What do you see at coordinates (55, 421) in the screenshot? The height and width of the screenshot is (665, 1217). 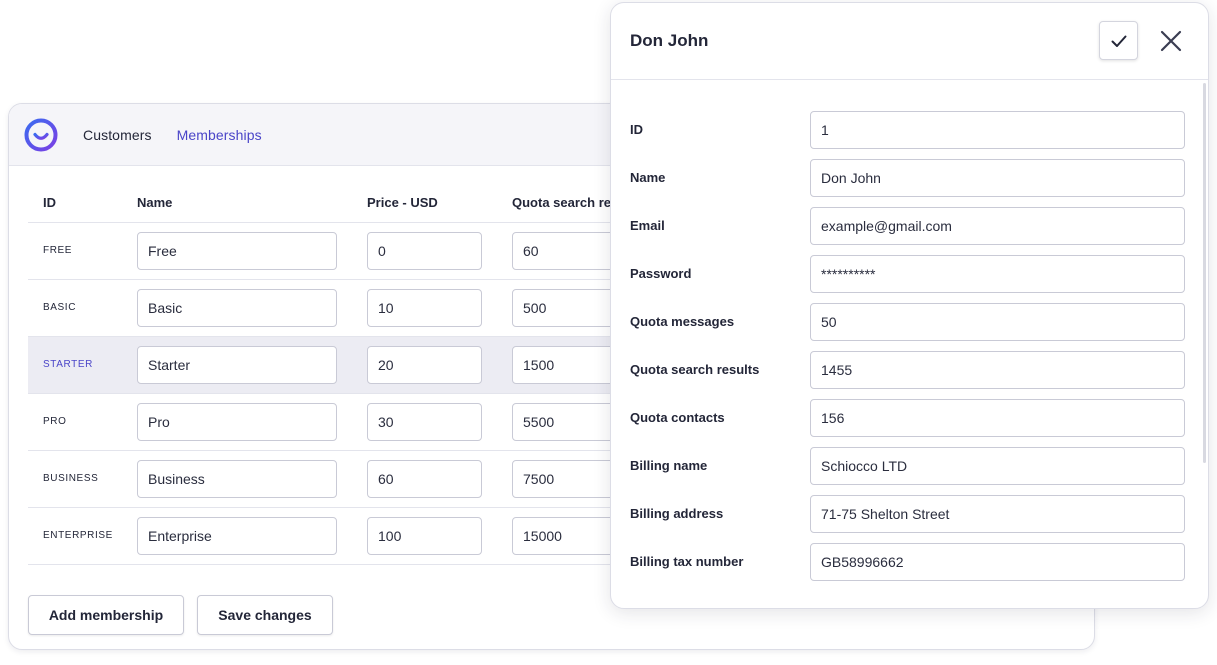 I see `membership-id: PRO` at bounding box center [55, 421].